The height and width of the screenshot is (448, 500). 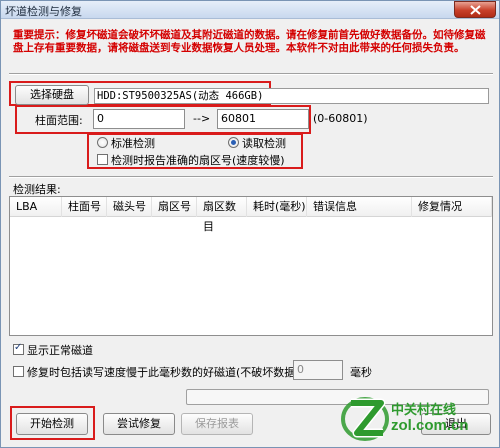 What do you see at coordinates (222, 215) in the screenshot?
I see `column-header: 扇区数目` at bounding box center [222, 215].